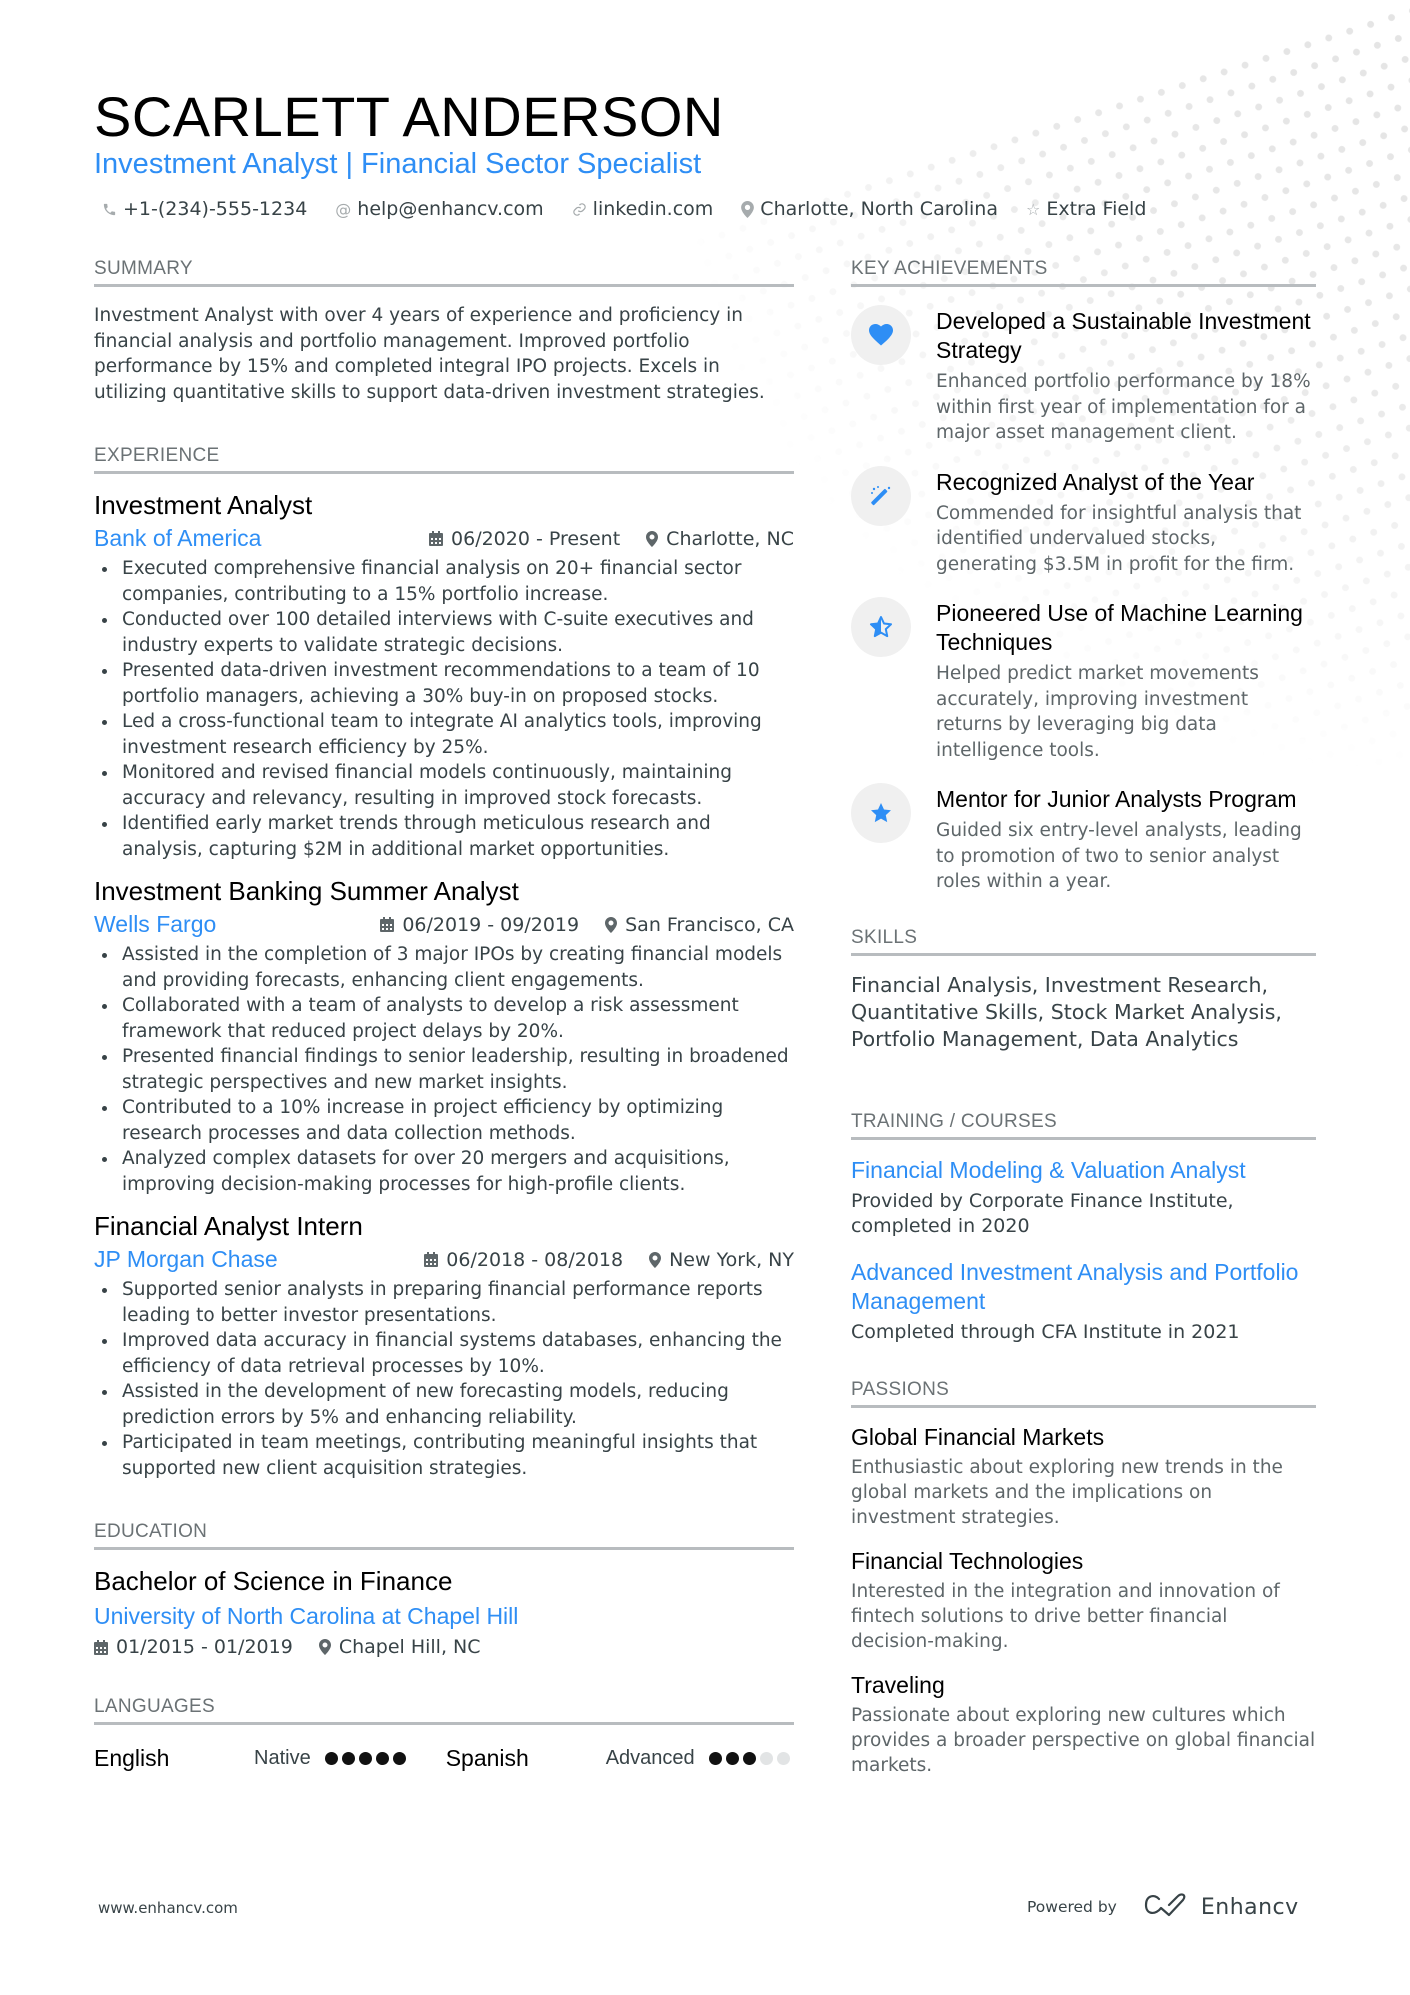 The width and height of the screenshot is (1410, 1995). I want to click on candidate-name: SCARLETT ANDERSON, so click(409, 116).